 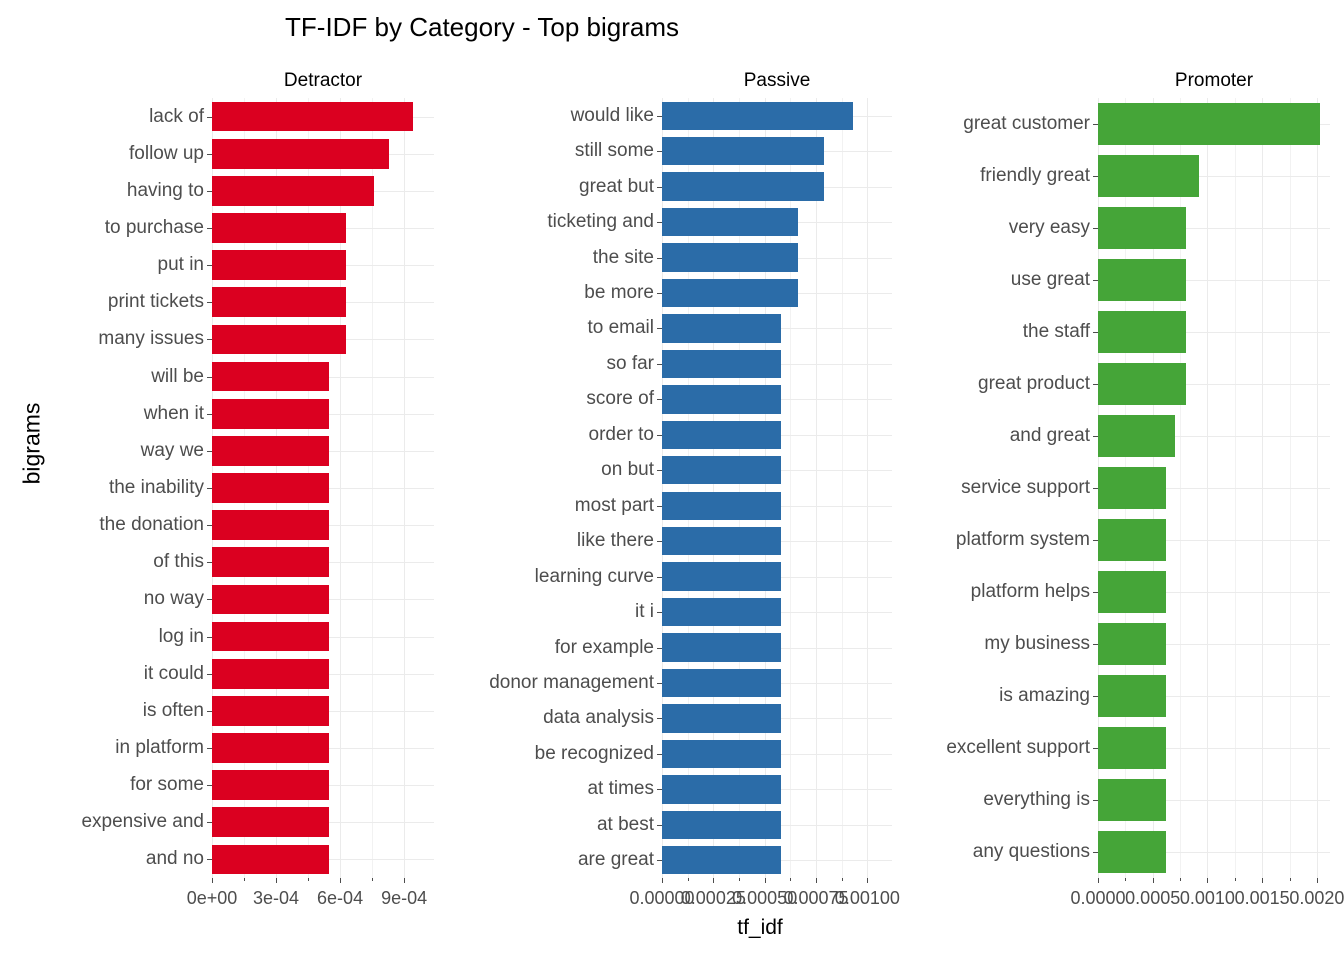 What do you see at coordinates (623, 257) in the screenshot?
I see `y-axis-tick-label: the site` at bounding box center [623, 257].